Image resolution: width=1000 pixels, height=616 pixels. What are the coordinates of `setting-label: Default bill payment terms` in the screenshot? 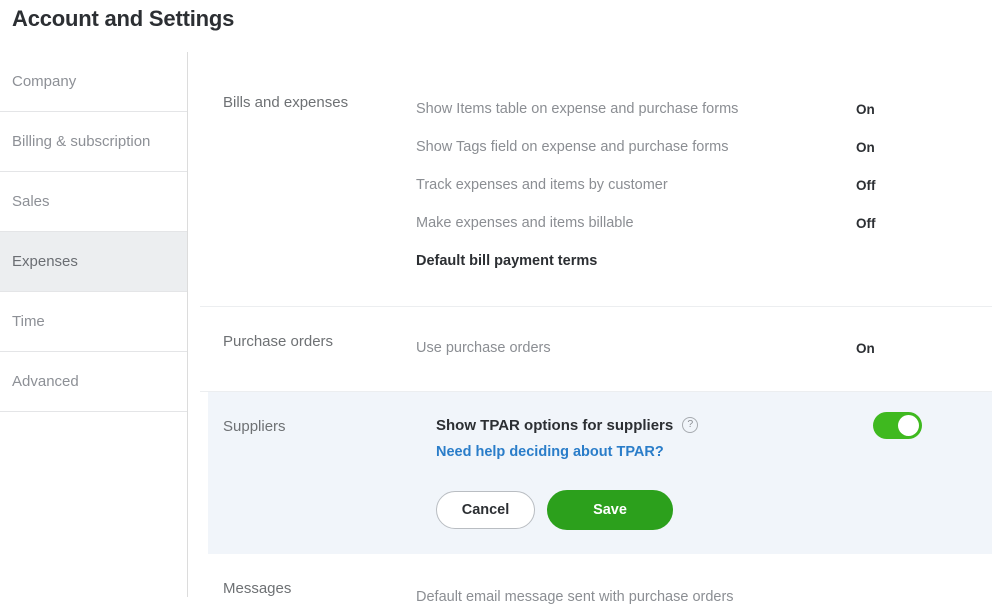 It's located at (507, 261).